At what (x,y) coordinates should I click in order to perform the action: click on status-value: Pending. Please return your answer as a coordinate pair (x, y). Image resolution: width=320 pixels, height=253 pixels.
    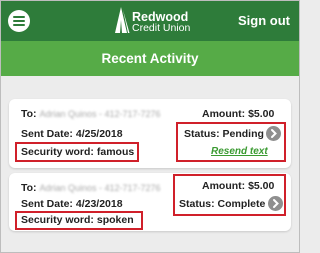
    Looking at the image, I should click on (243, 134).